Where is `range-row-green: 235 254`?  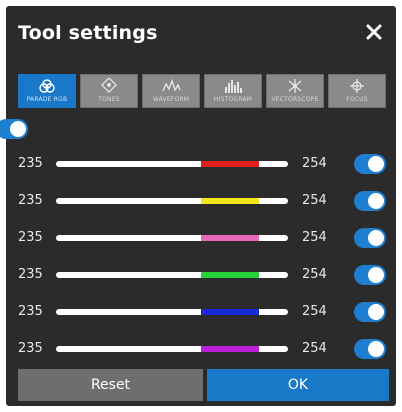
range-row-green: 235 254 is located at coordinates (201, 275).